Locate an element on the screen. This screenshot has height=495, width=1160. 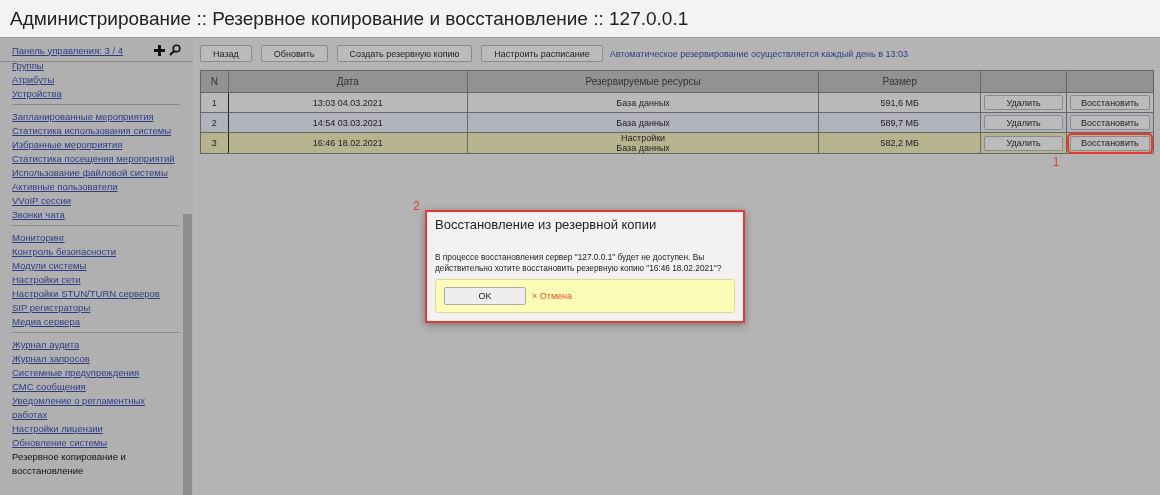
table-cell: 1 is located at coordinates (214, 102).